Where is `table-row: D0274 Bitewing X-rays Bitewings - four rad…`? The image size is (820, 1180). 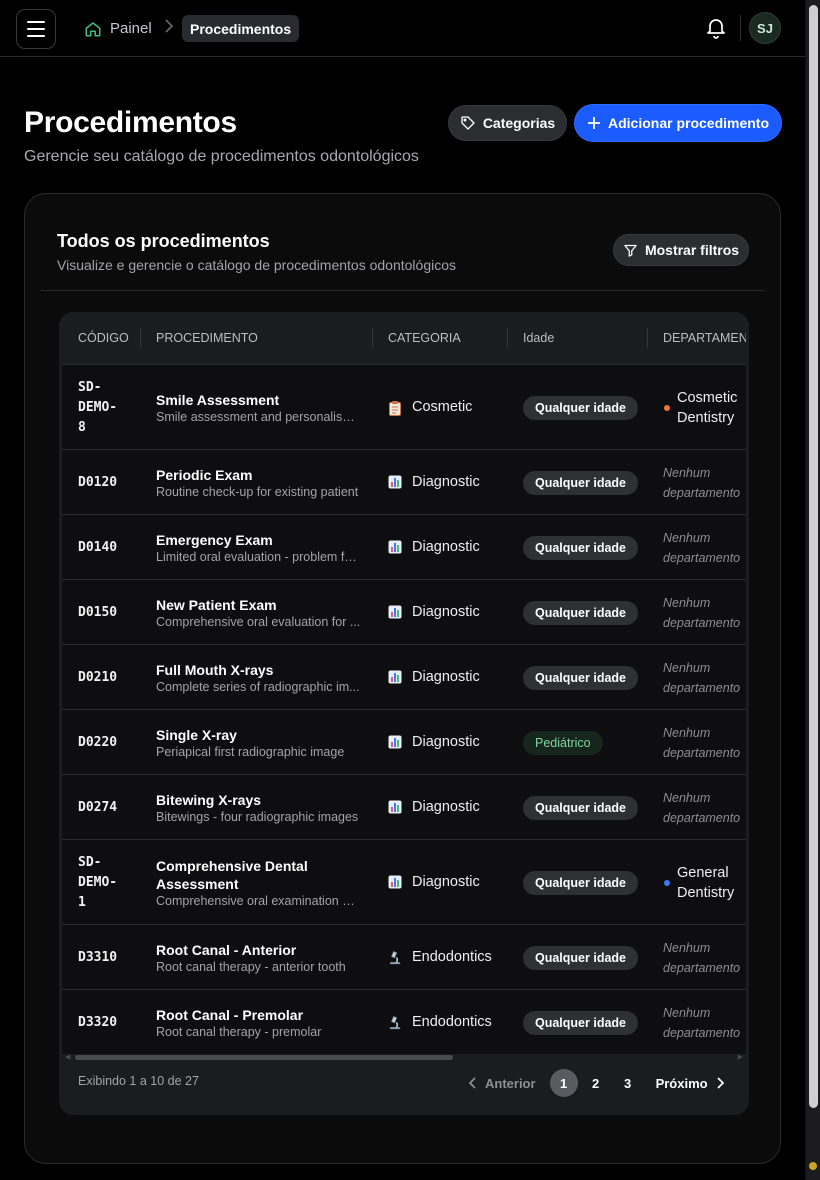 table-row: D0274 Bitewing X-rays Bitewings - four rad… is located at coordinates (404, 806).